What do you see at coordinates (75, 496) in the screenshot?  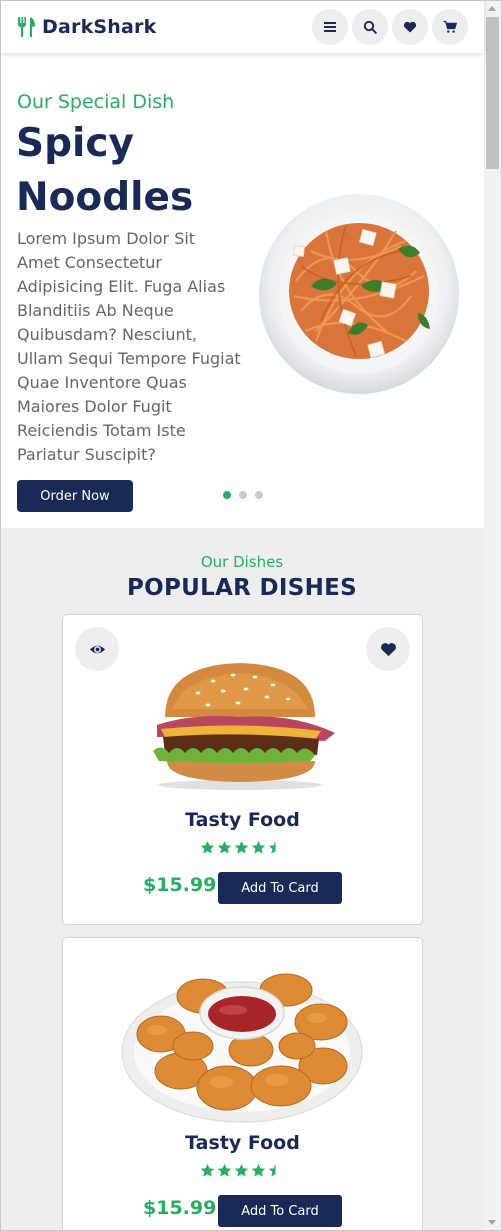 I see `order-now-button: Order Now` at bounding box center [75, 496].